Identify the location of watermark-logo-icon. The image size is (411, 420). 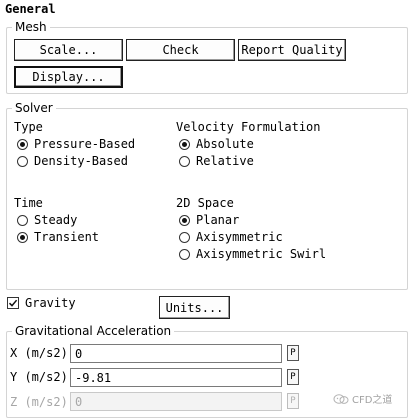
(341, 398).